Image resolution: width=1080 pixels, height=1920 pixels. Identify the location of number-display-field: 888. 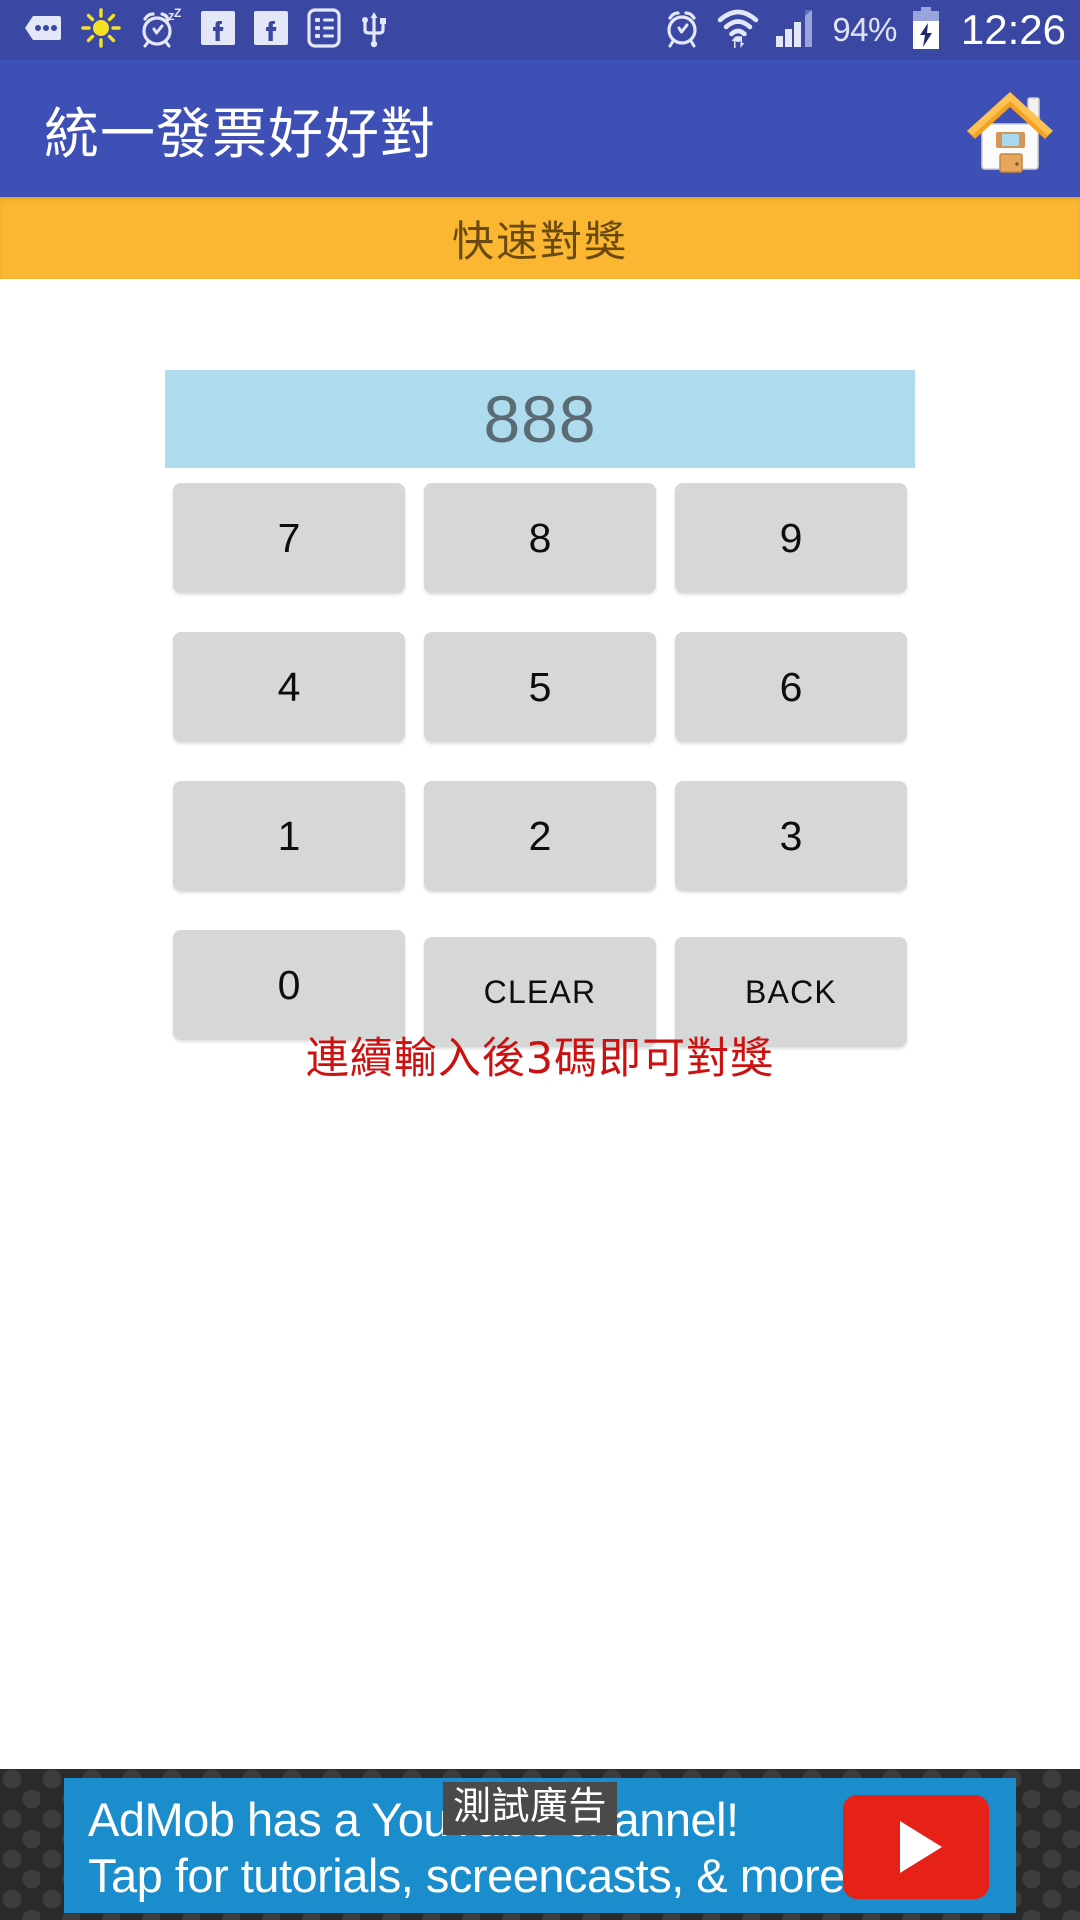
(540, 419).